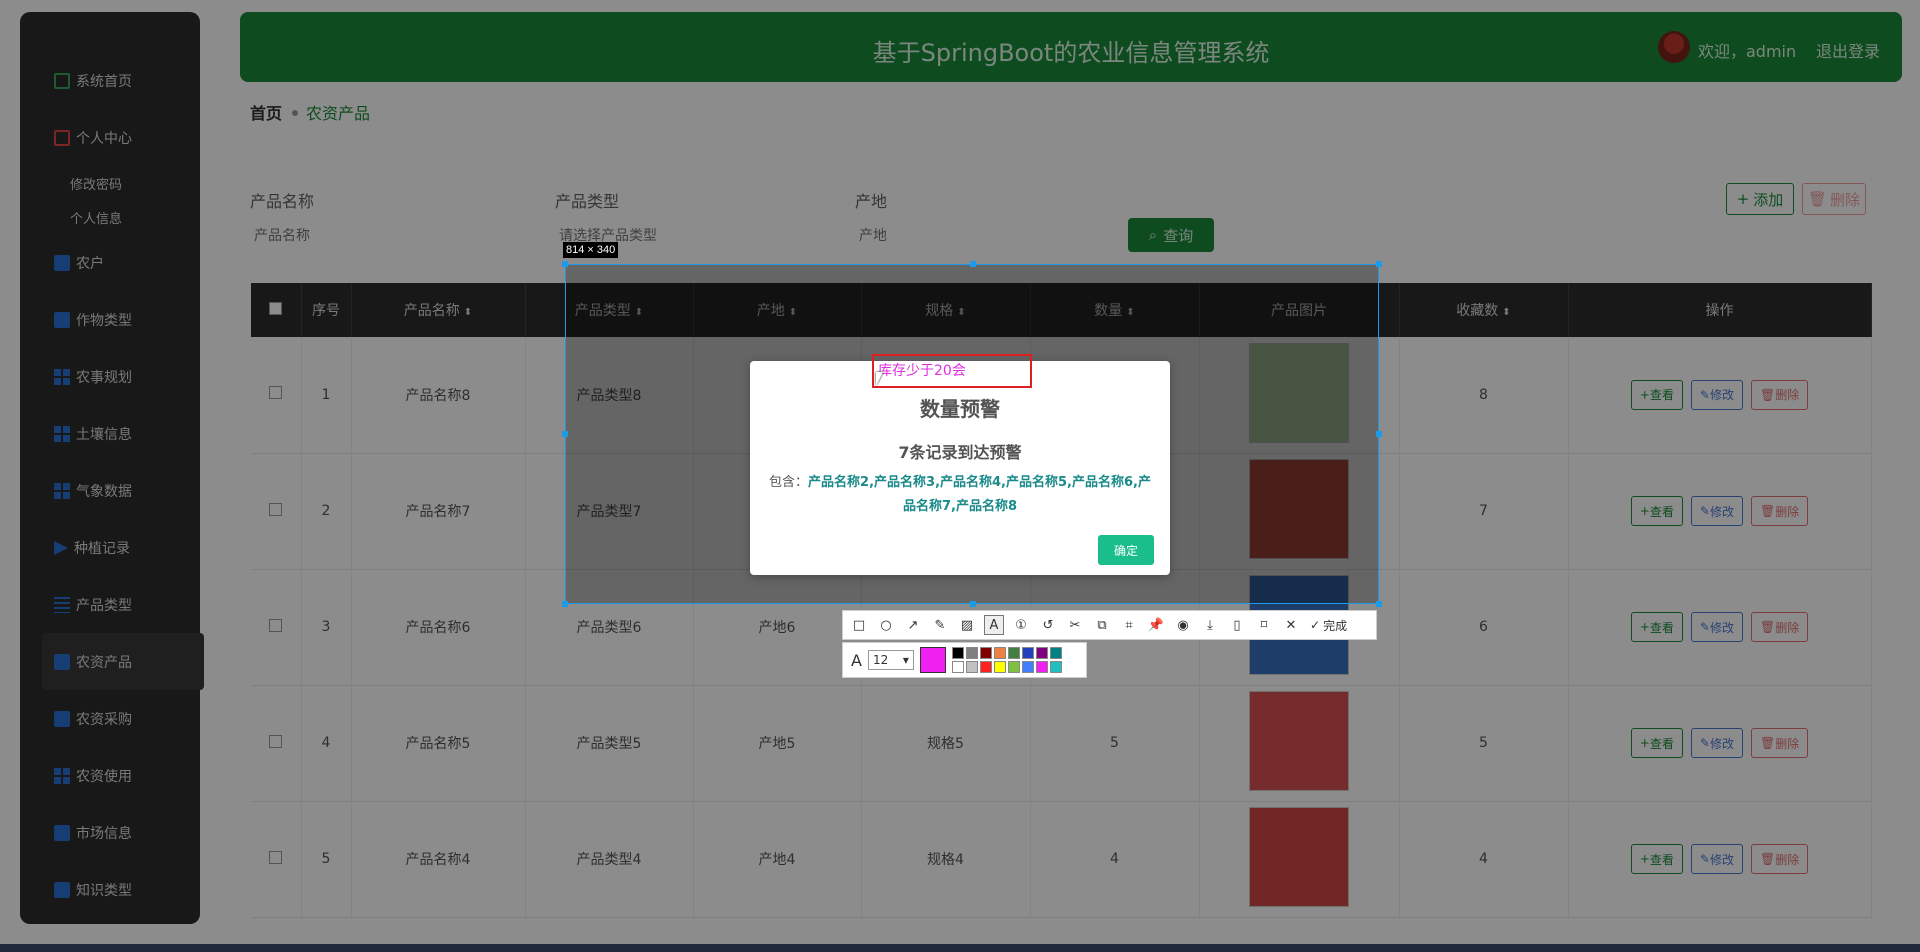 The width and height of the screenshot is (1920, 952). I want to click on pin-icon: 📌, so click(1156, 625).